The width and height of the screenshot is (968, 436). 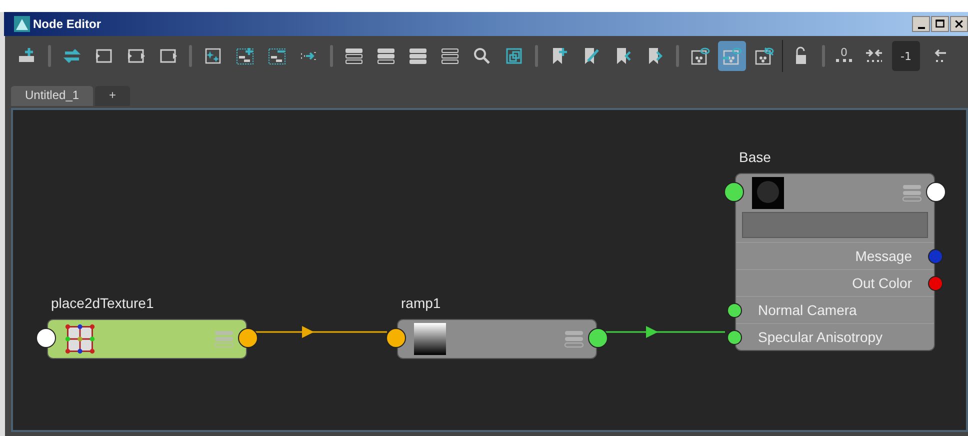 I want to click on minimize-icon, so click(x=921, y=27).